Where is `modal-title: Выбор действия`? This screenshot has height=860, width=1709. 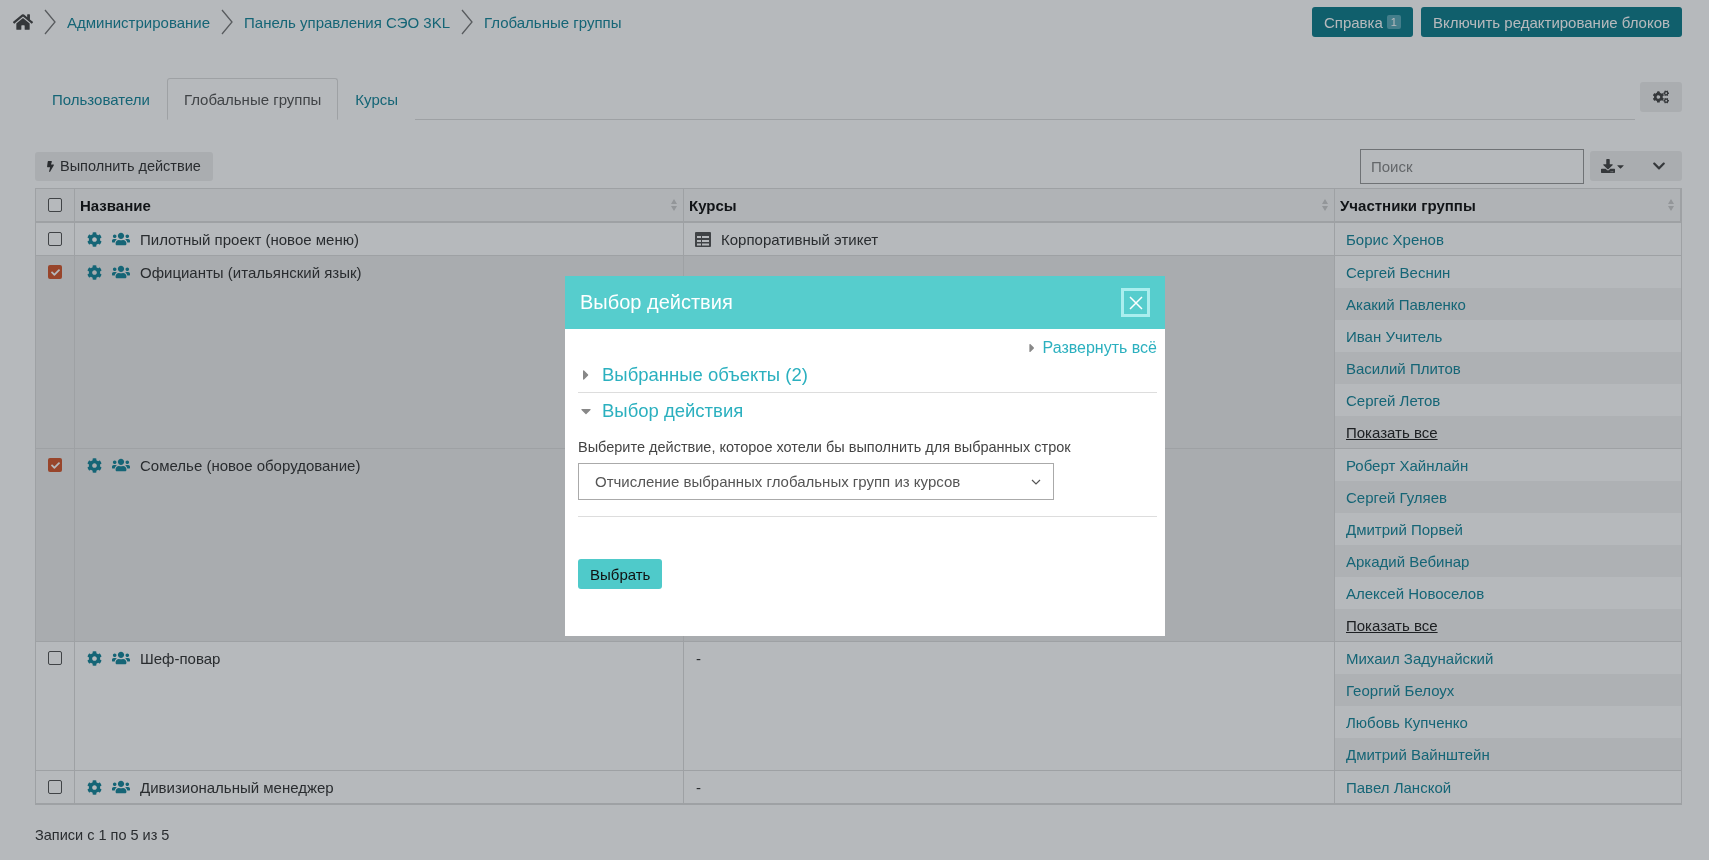
modal-title: Выбор действия is located at coordinates (656, 302).